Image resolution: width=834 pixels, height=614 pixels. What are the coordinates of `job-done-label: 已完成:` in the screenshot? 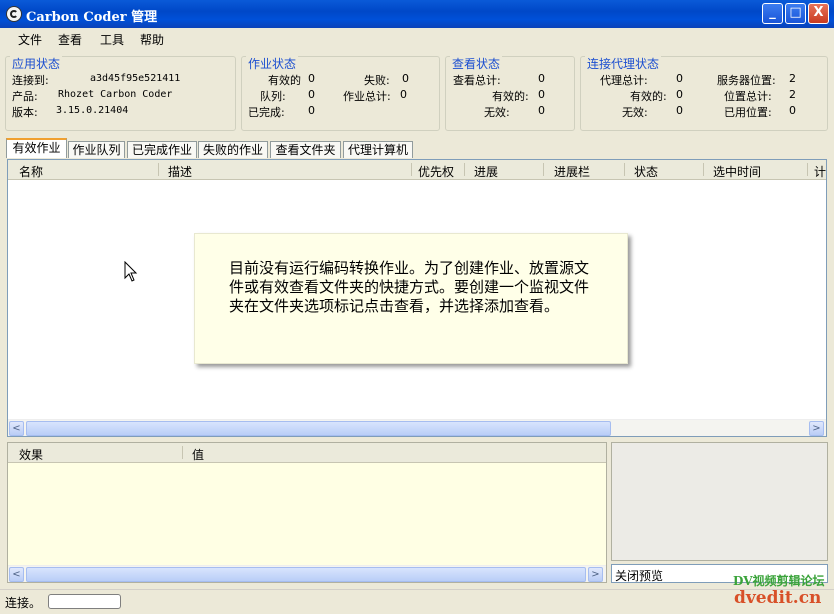 It's located at (266, 112).